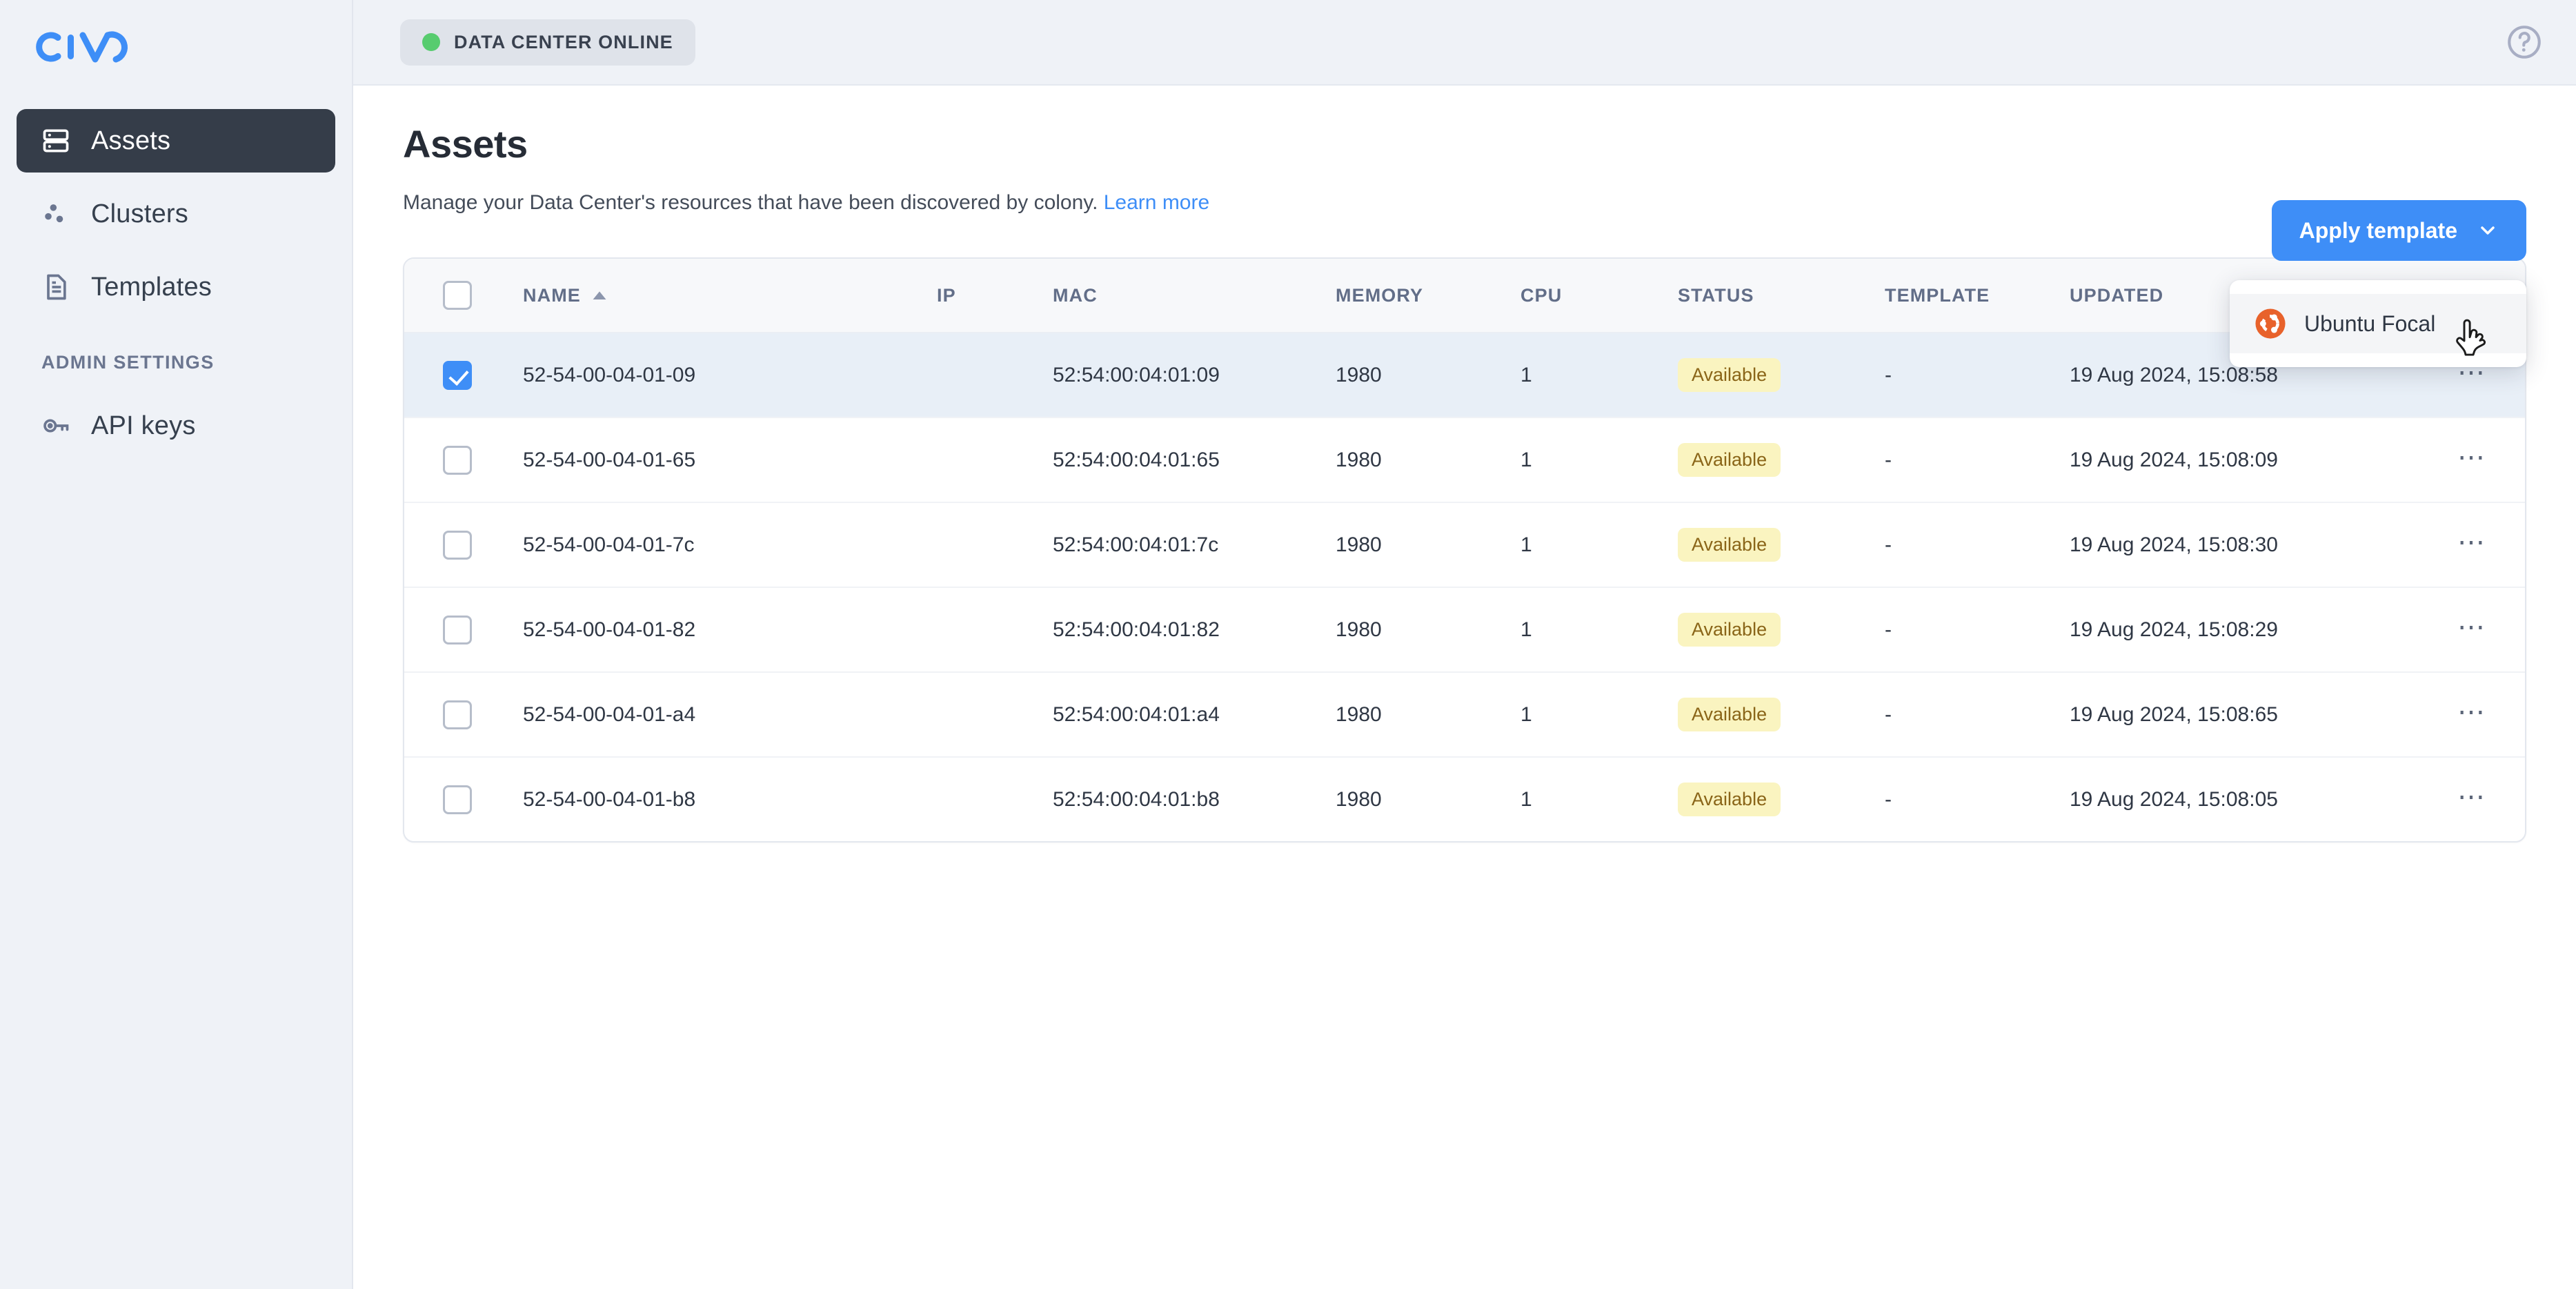 This screenshot has width=2576, height=1289. I want to click on civo-logo, so click(176, 54).